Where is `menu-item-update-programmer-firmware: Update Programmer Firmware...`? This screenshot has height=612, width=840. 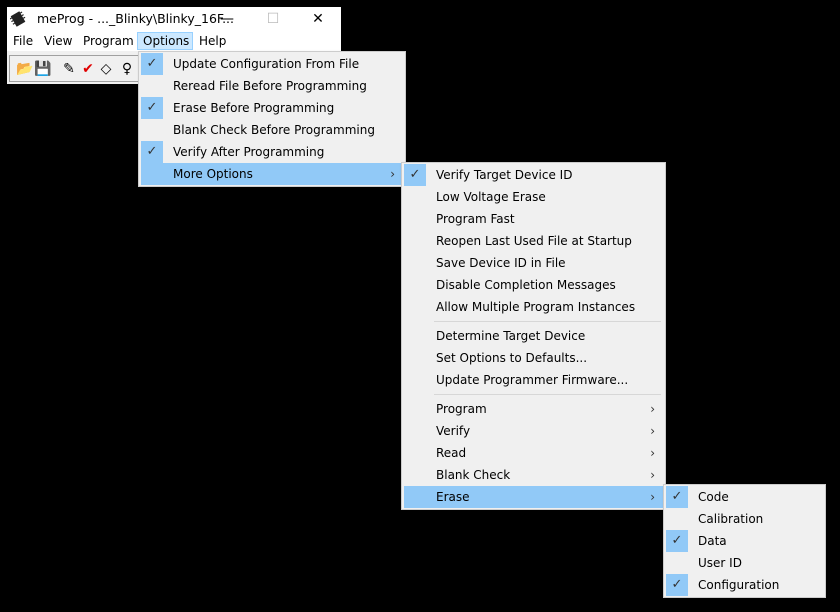
menu-item-update-programmer-firmware: Update Programmer Firmware... is located at coordinates (533, 380).